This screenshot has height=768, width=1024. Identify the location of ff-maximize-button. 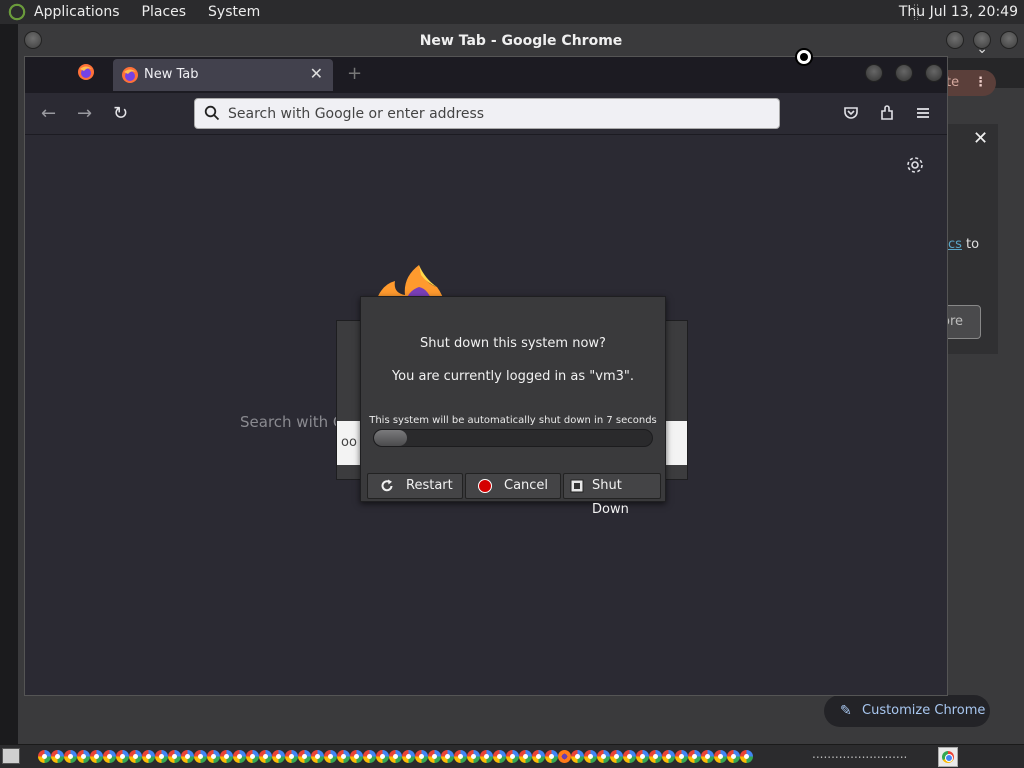
(904, 73).